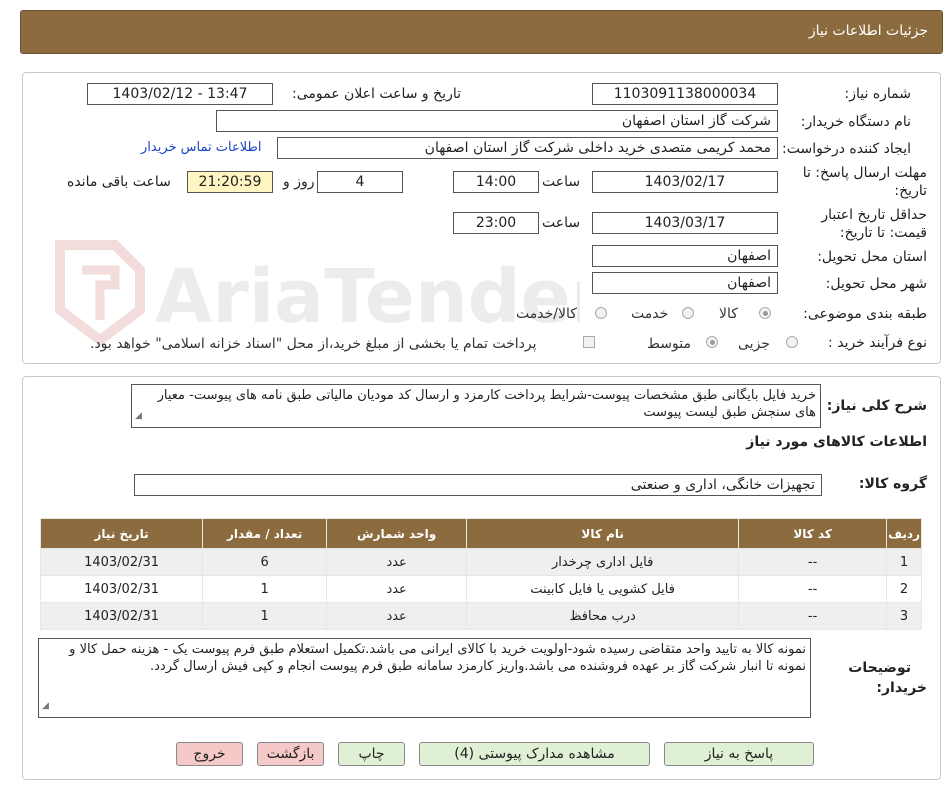 Image resolution: width=945 pixels, height=786 pixels. I want to click on contact-buyer-link: اطلاعات تماس خریدار, so click(201, 147).